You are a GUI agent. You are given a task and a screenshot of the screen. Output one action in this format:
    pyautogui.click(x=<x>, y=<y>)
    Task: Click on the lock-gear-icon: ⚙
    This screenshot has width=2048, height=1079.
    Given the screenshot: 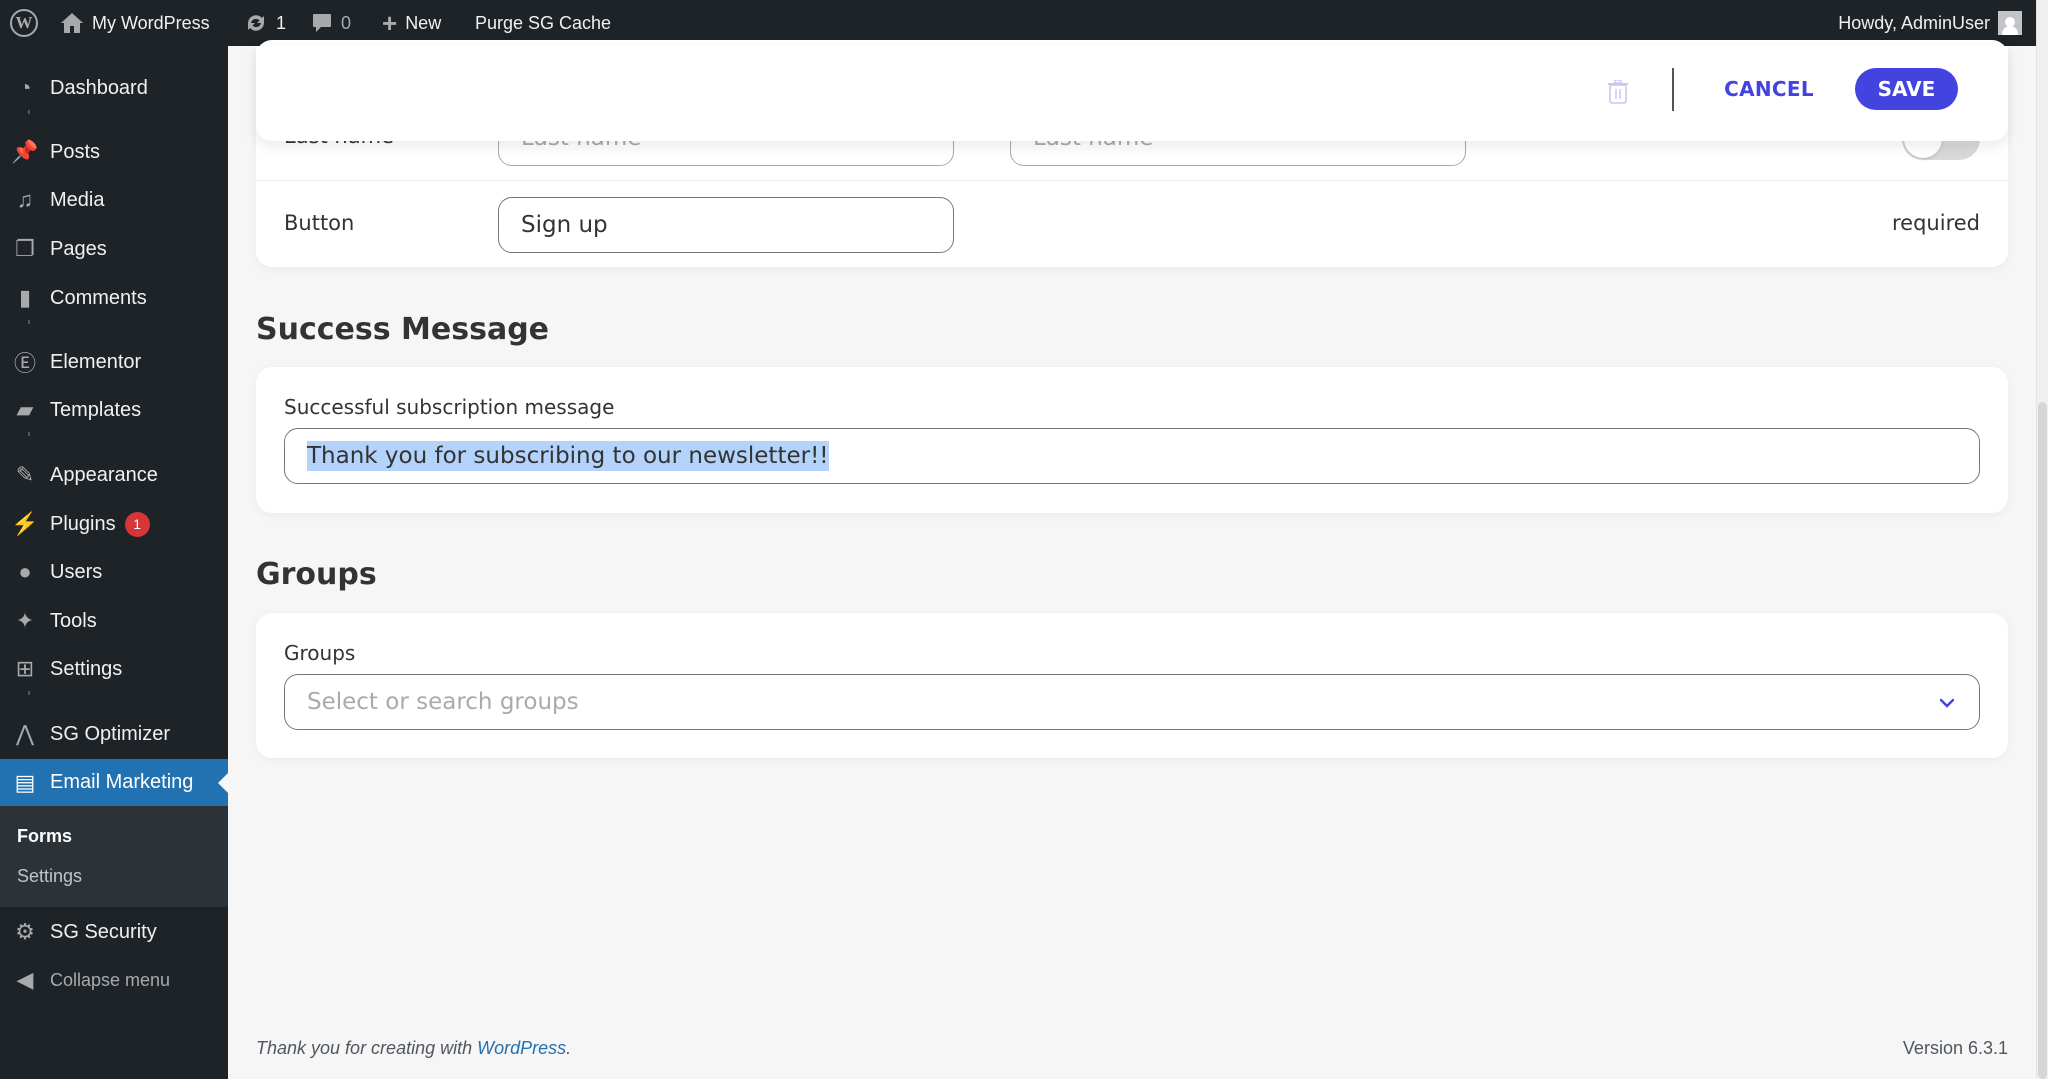 What is the action you would take?
    pyautogui.click(x=25, y=931)
    